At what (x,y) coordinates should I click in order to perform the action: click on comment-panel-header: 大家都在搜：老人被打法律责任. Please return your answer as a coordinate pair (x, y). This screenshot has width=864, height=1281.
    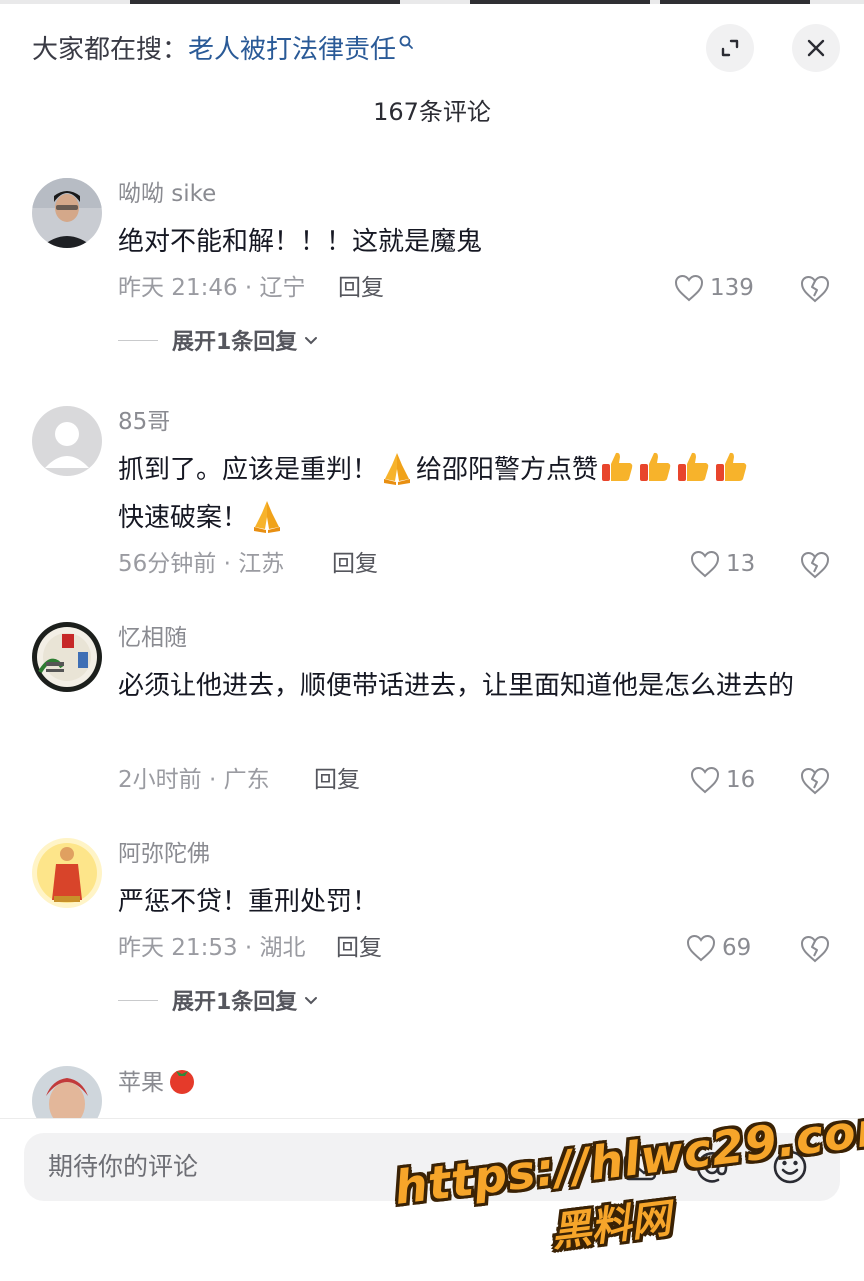
    Looking at the image, I should click on (432, 51).